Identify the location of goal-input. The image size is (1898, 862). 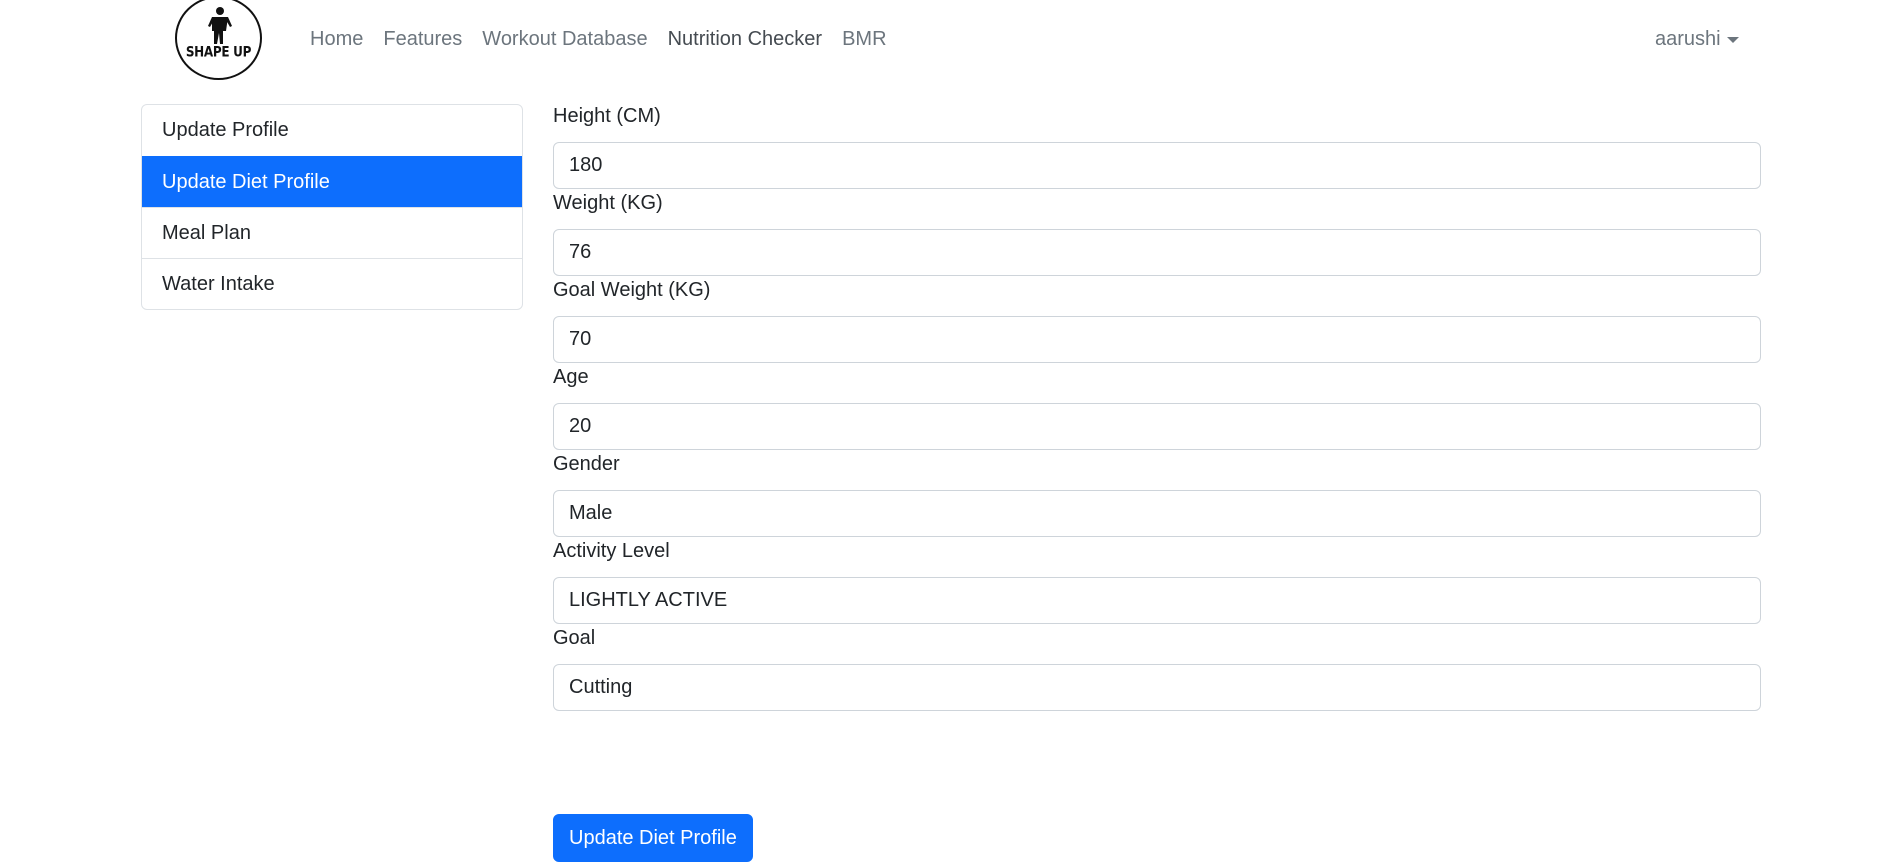
(1157, 687).